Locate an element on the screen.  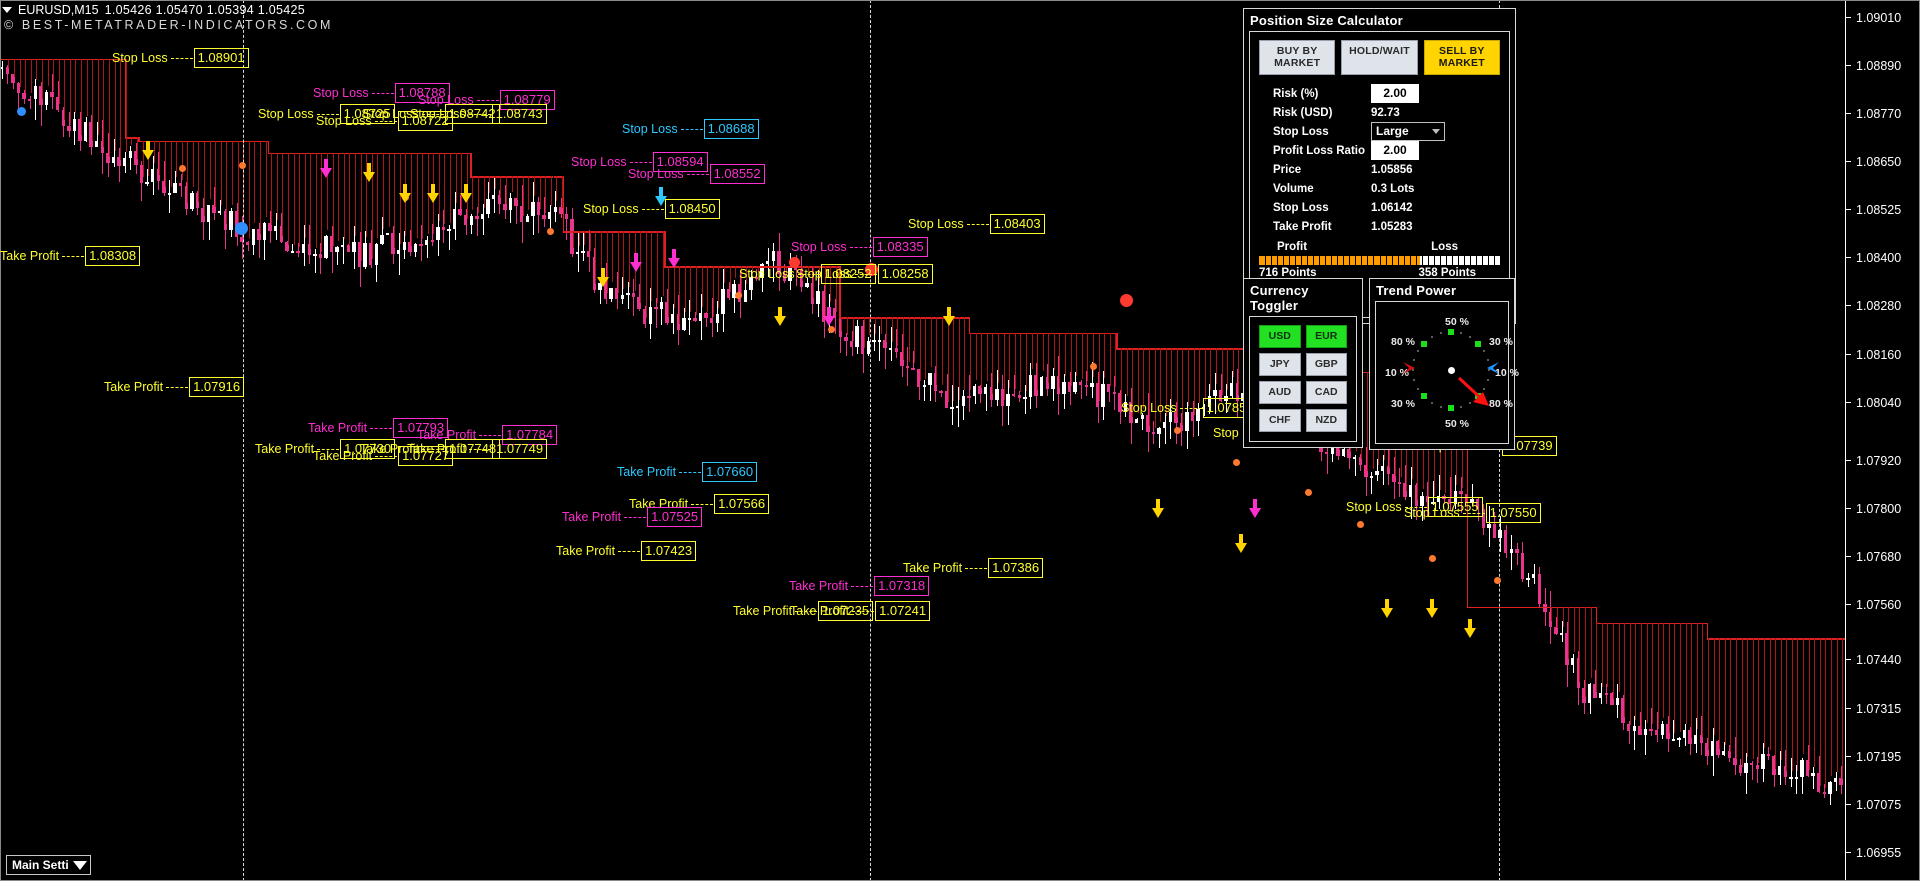
take-profit-label: Take Profit 1.08308 is located at coordinates (70, 256).